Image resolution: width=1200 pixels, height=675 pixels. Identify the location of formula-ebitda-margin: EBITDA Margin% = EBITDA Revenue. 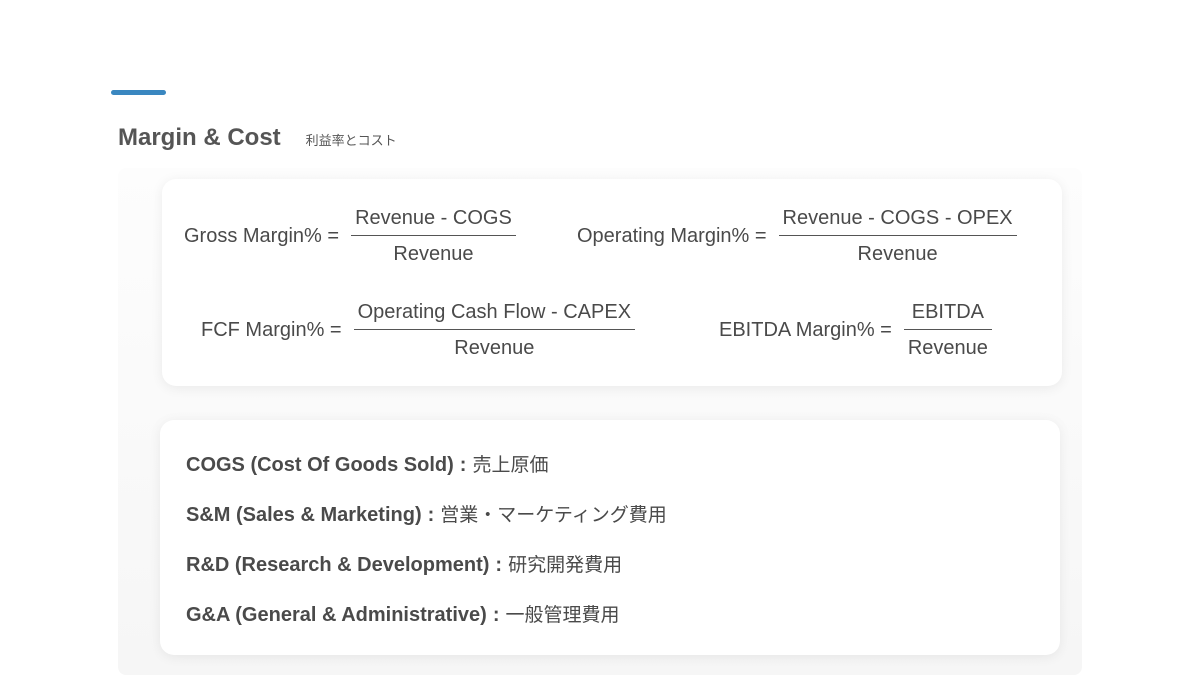
(855, 330).